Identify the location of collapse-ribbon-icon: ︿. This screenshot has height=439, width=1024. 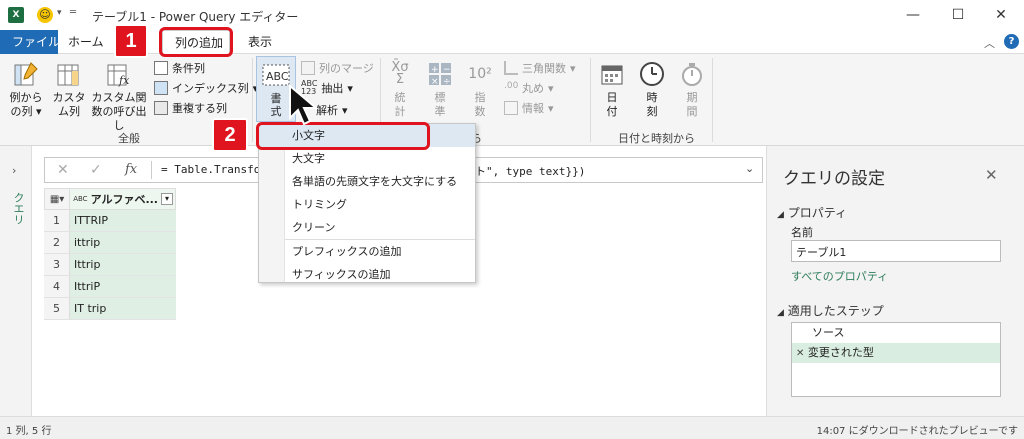
(989, 43).